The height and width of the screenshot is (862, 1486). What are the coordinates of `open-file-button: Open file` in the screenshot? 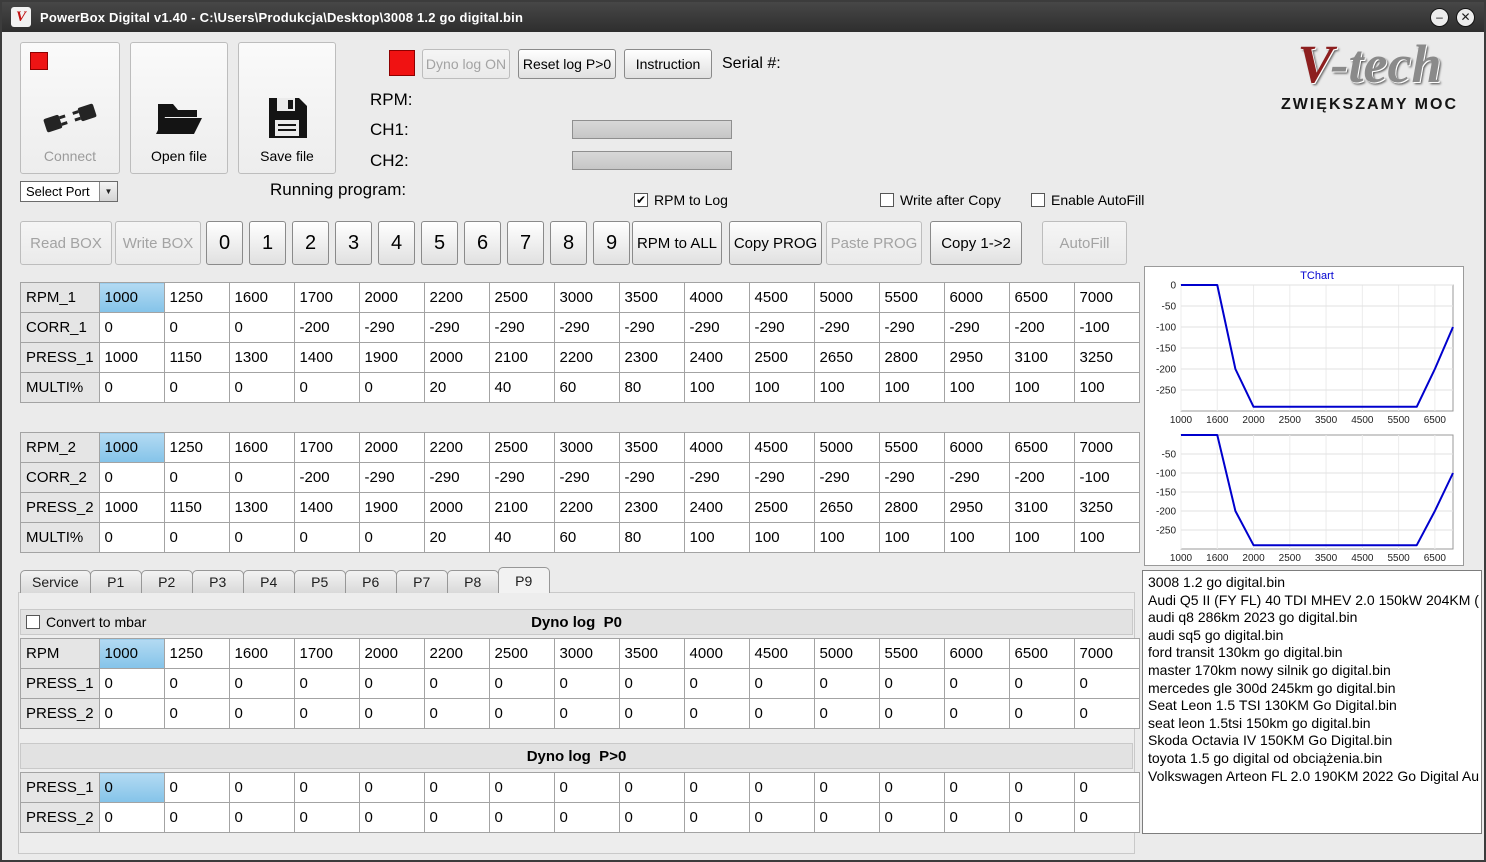 It's located at (179, 108).